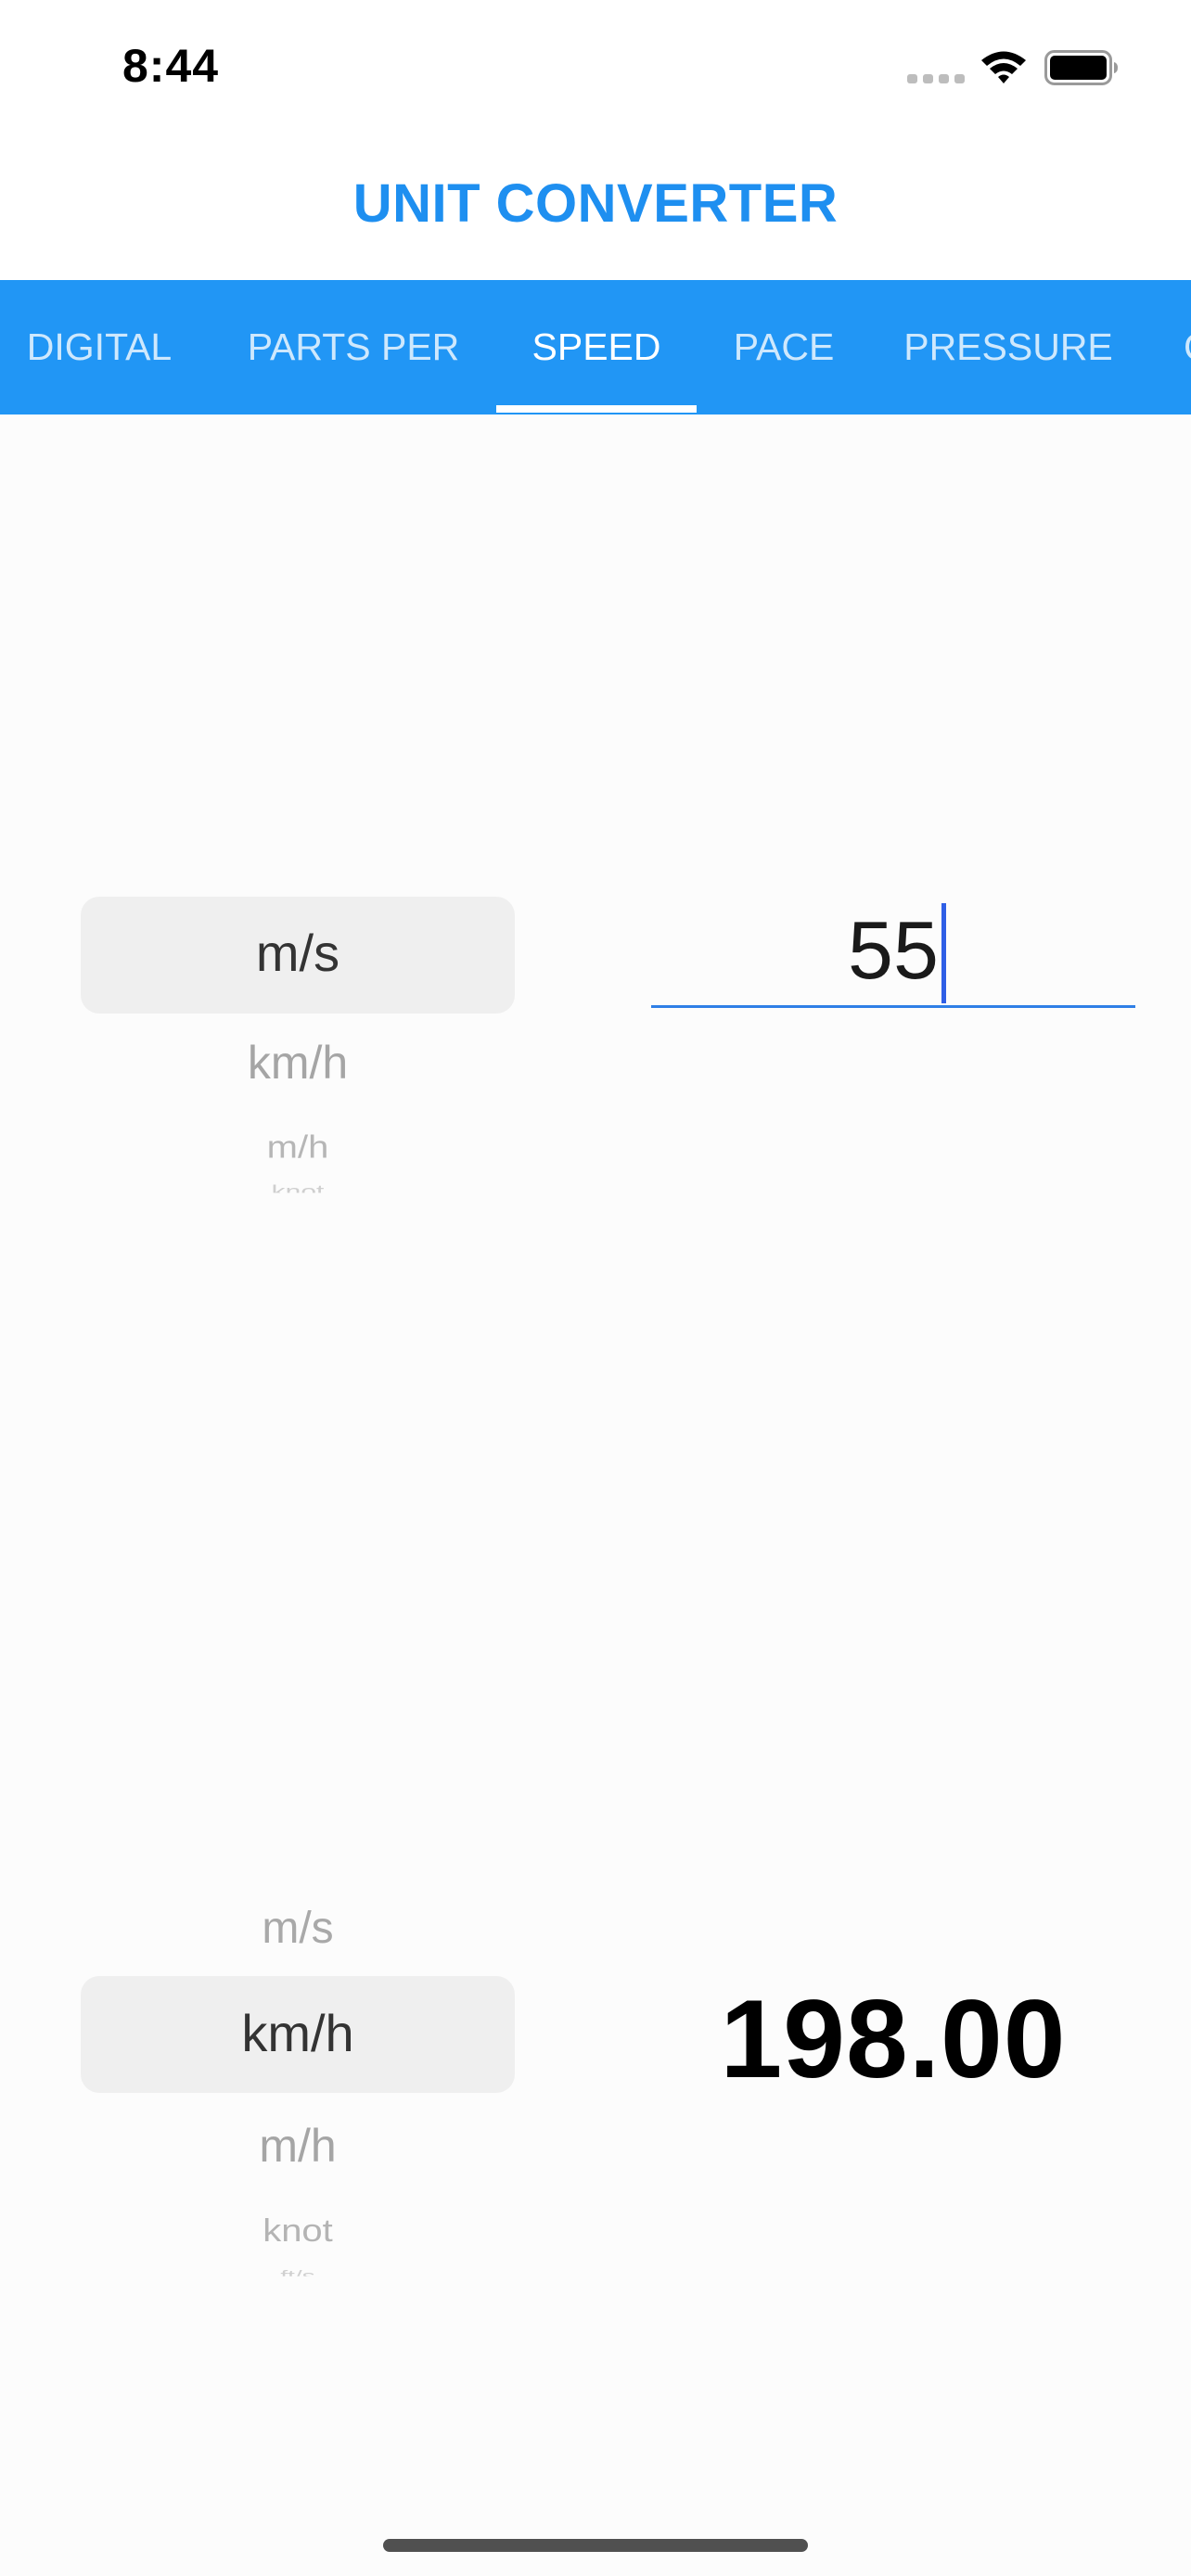 The width and height of the screenshot is (1191, 2576). I want to click on battery-icon, so click(1081, 67).